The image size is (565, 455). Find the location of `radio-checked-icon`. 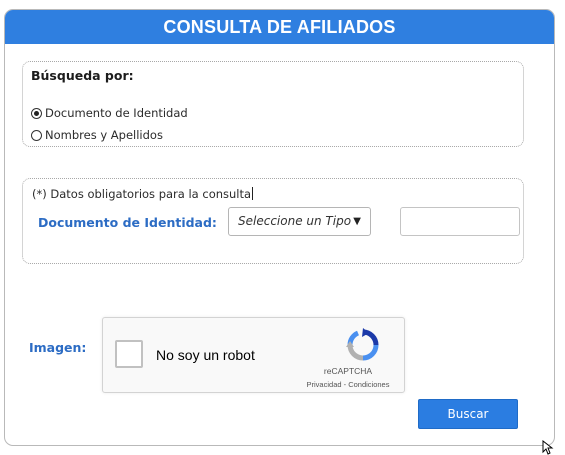

radio-checked-icon is located at coordinates (36, 113).